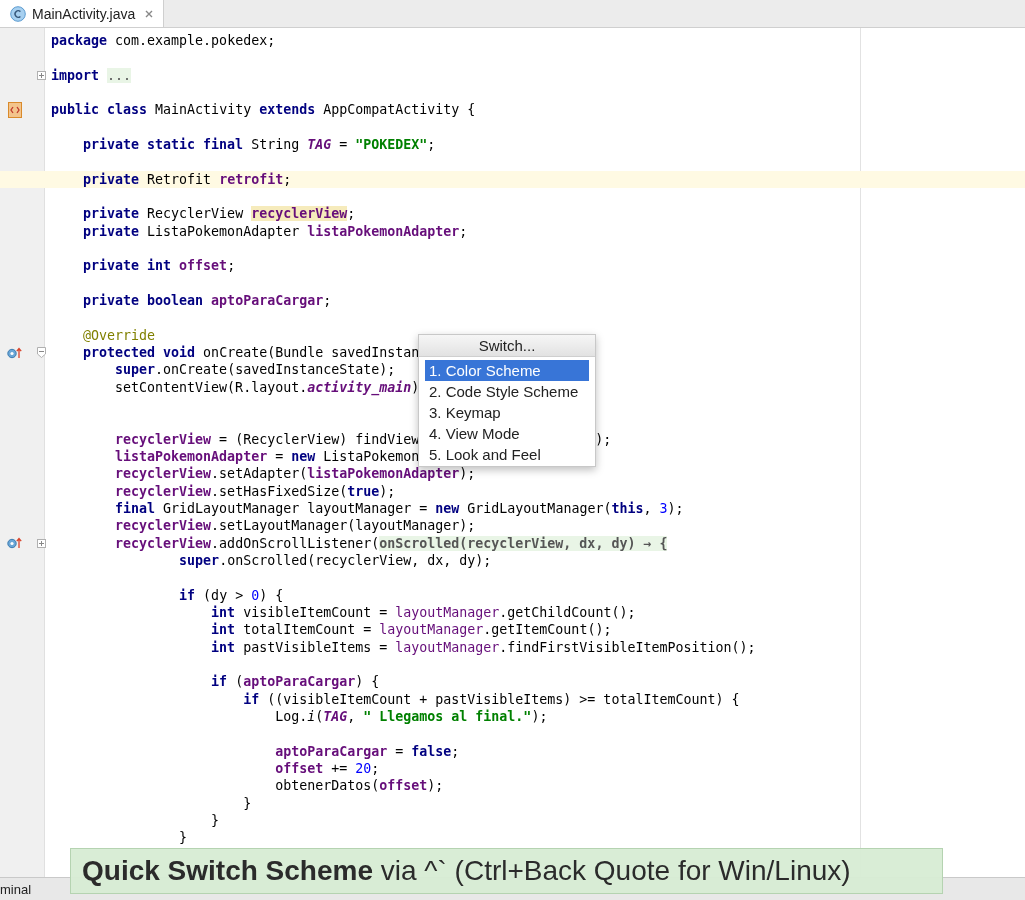  Describe the element at coordinates (16, 889) in the screenshot. I see `tool-window-label: minal` at that location.